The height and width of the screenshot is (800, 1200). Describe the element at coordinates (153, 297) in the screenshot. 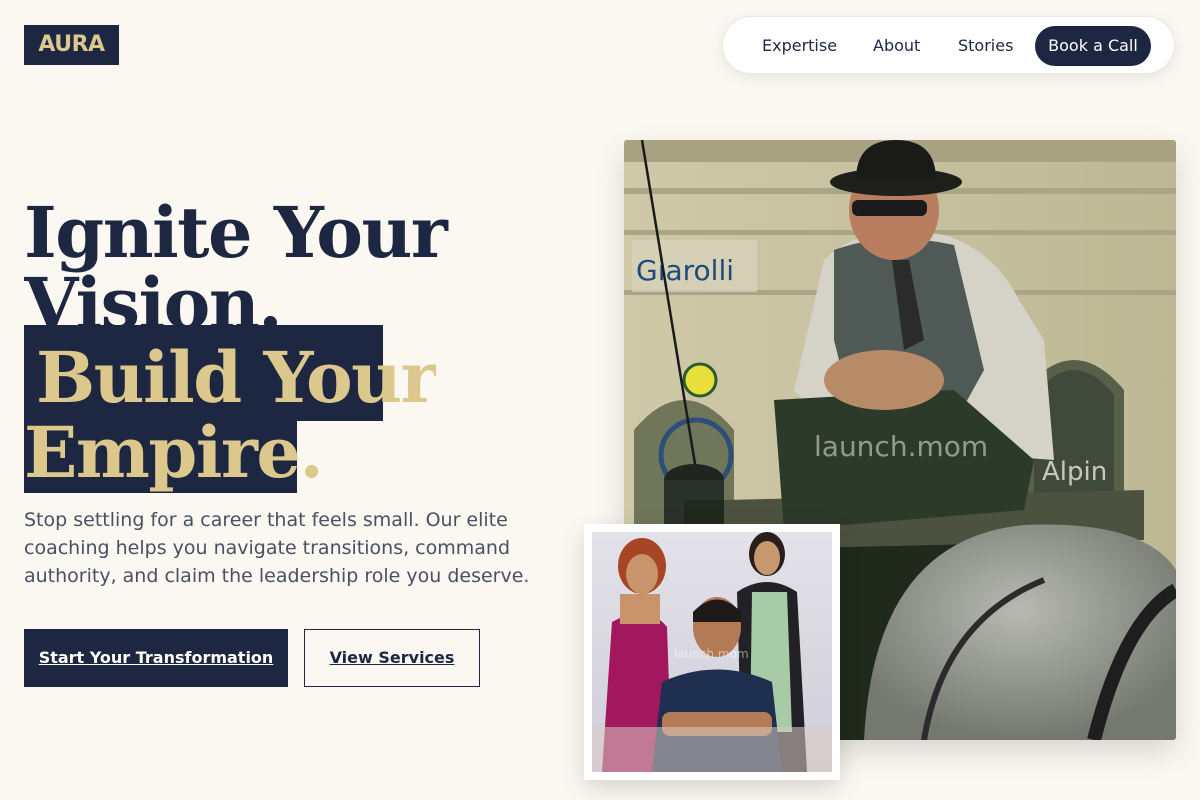

I see `headline-line-2: Vision.` at that location.